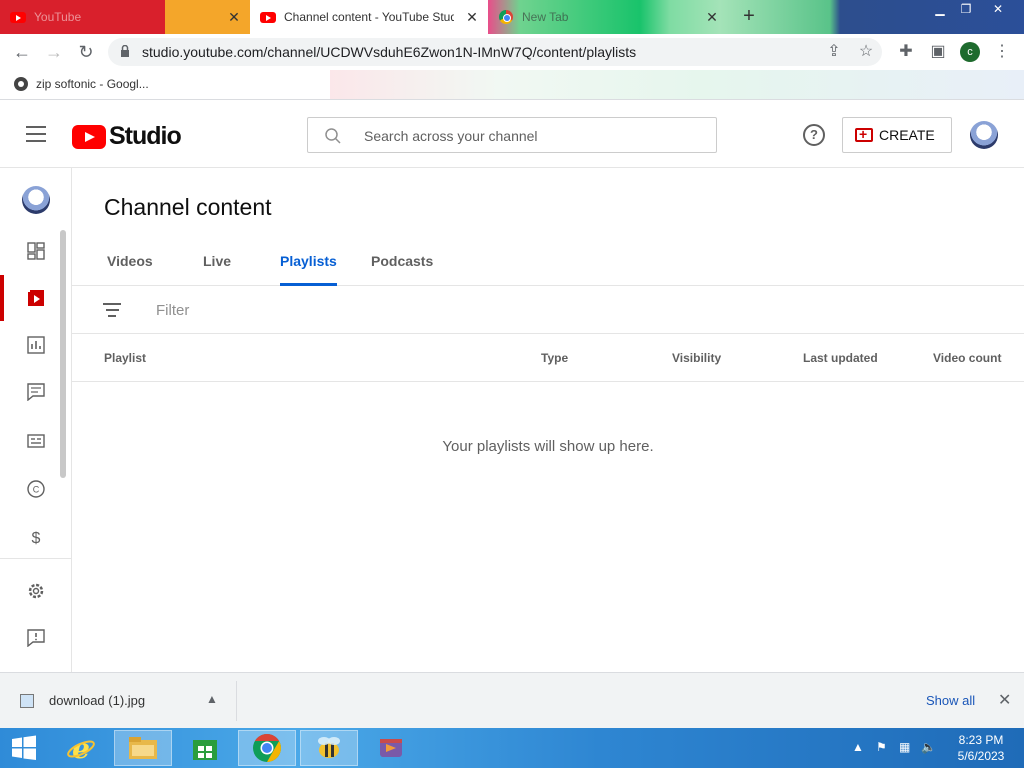  I want to click on download-bar: download (1).jpg ▲ Show all ✕, so click(512, 700).